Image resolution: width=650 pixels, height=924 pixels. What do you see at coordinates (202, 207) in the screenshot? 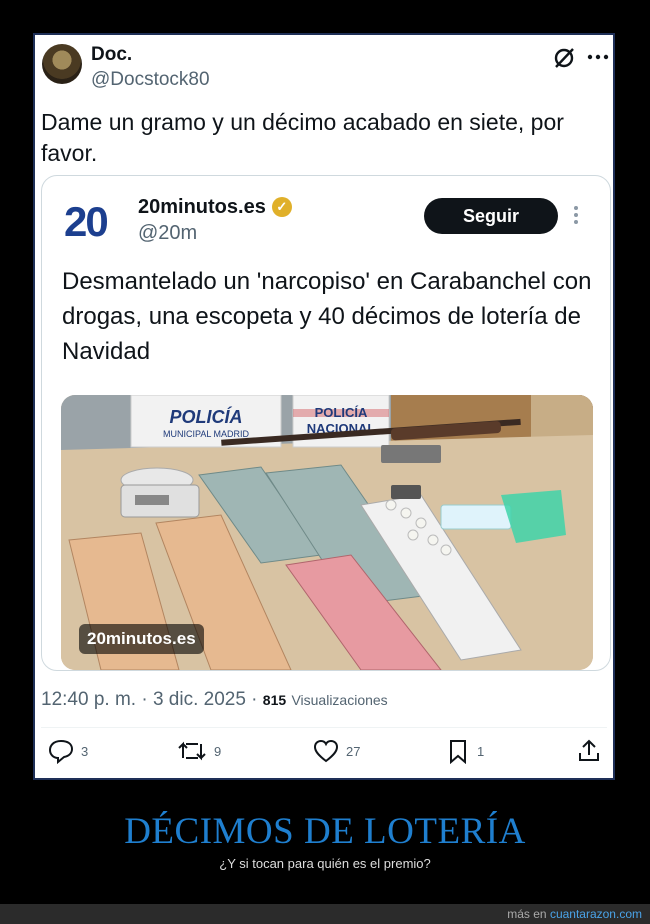
I see `quote-author-name-text: 20minutos.es` at bounding box center [202, 207].